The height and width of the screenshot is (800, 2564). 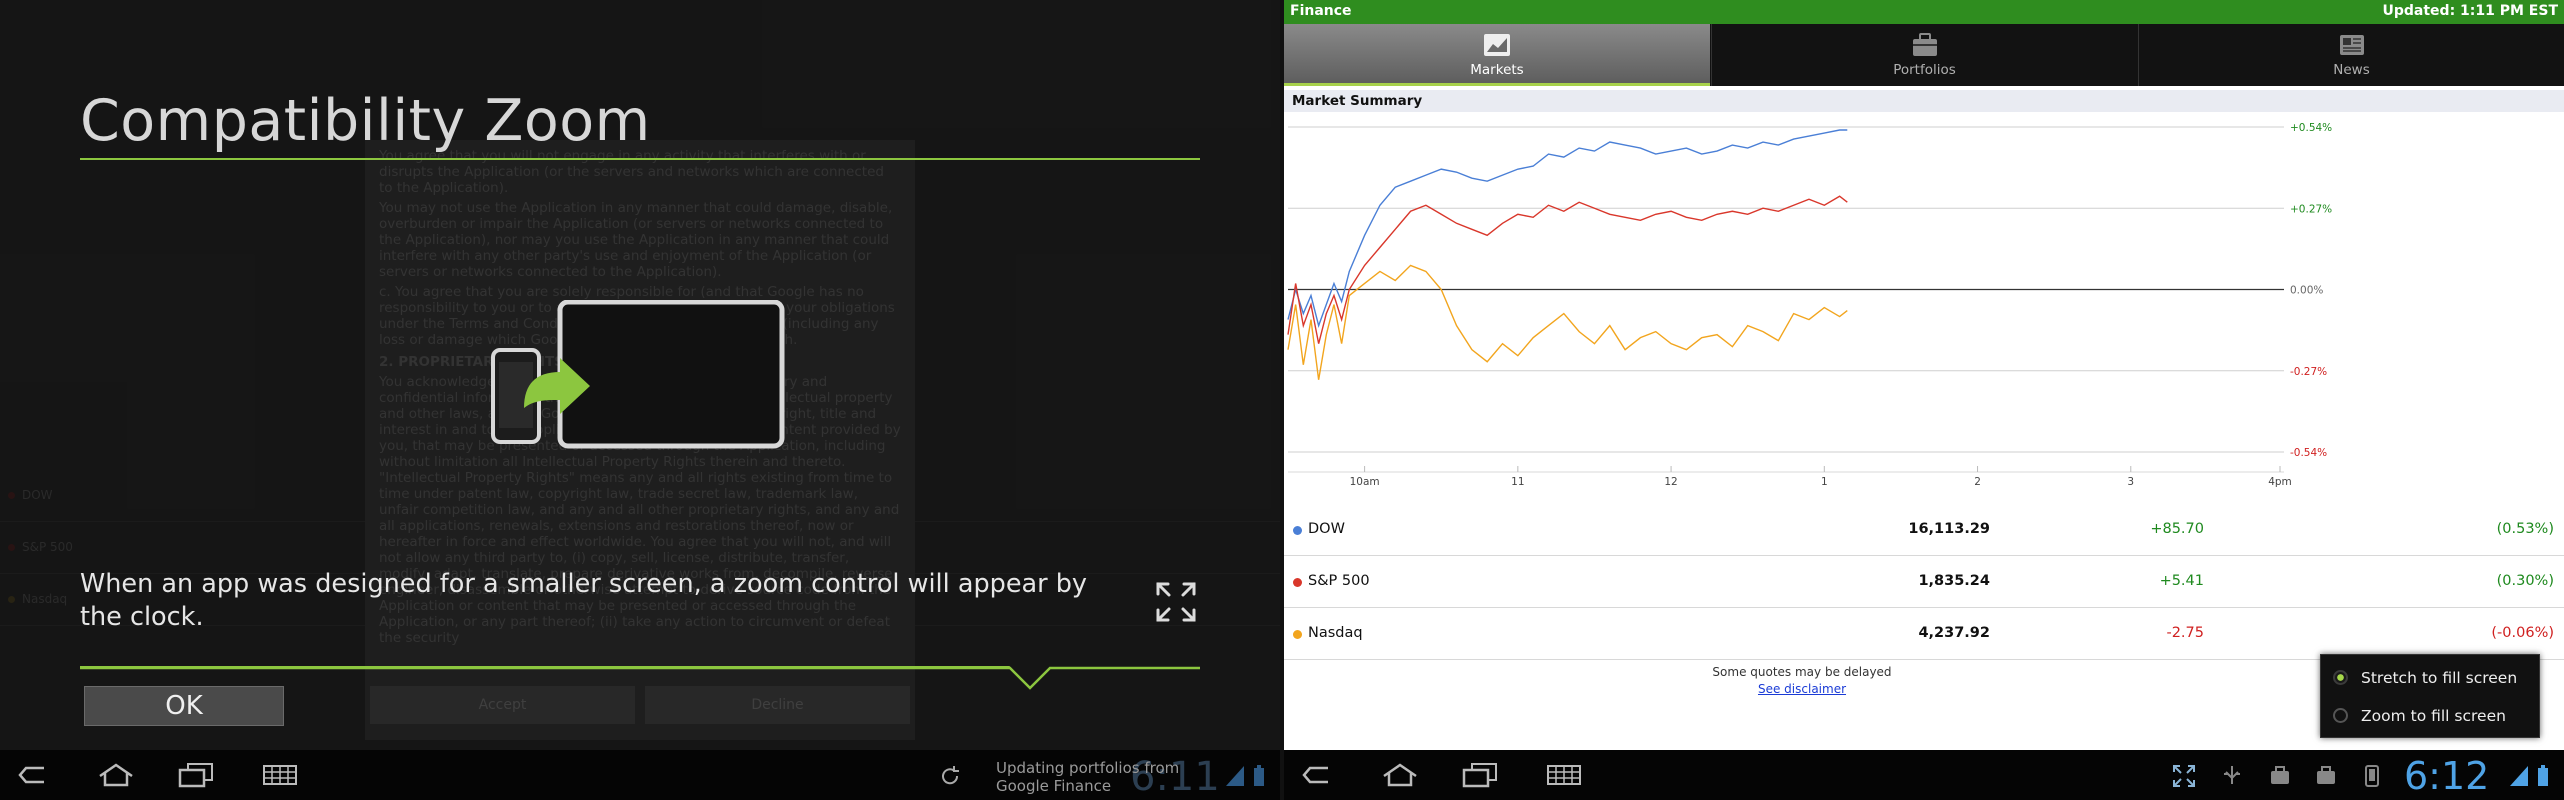 I want to click on dialog-title: Compatibility Zoom, so click(x=365, y=121).